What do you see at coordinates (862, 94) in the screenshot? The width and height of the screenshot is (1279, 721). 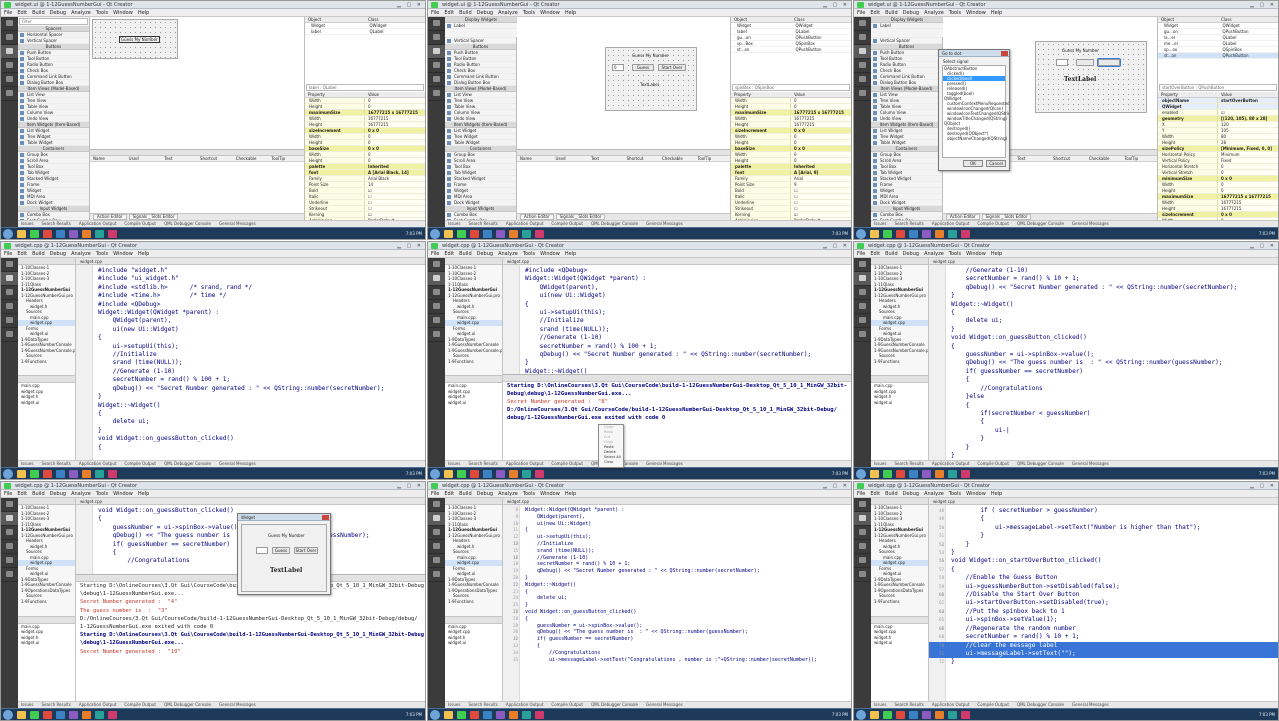 I see `mode-help-button` at bounding box center [862, 94].